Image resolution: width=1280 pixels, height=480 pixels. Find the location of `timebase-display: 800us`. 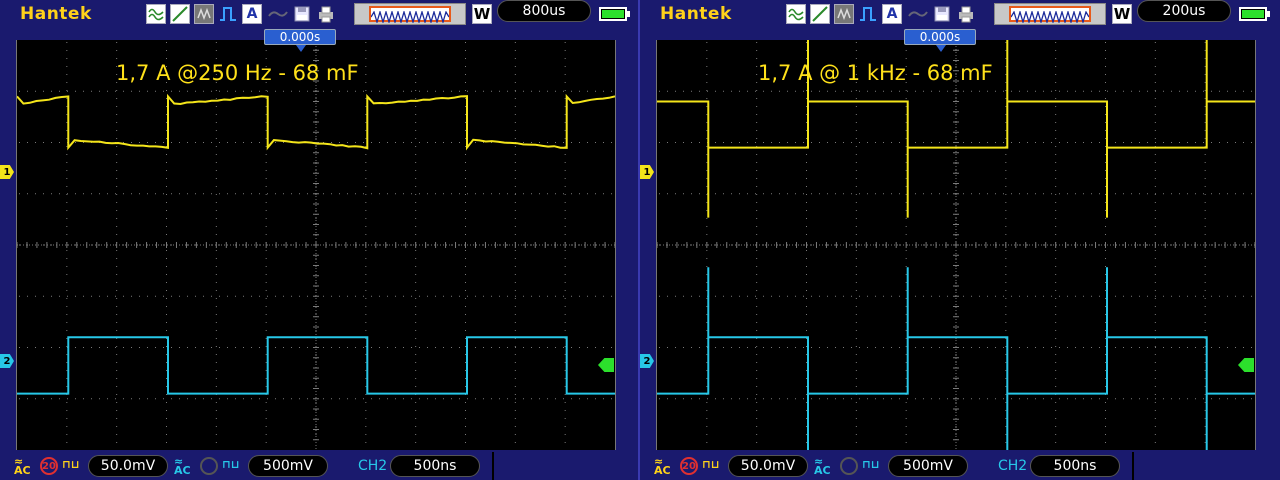

timebase-display: 800us is located at coordinates (544, 11).